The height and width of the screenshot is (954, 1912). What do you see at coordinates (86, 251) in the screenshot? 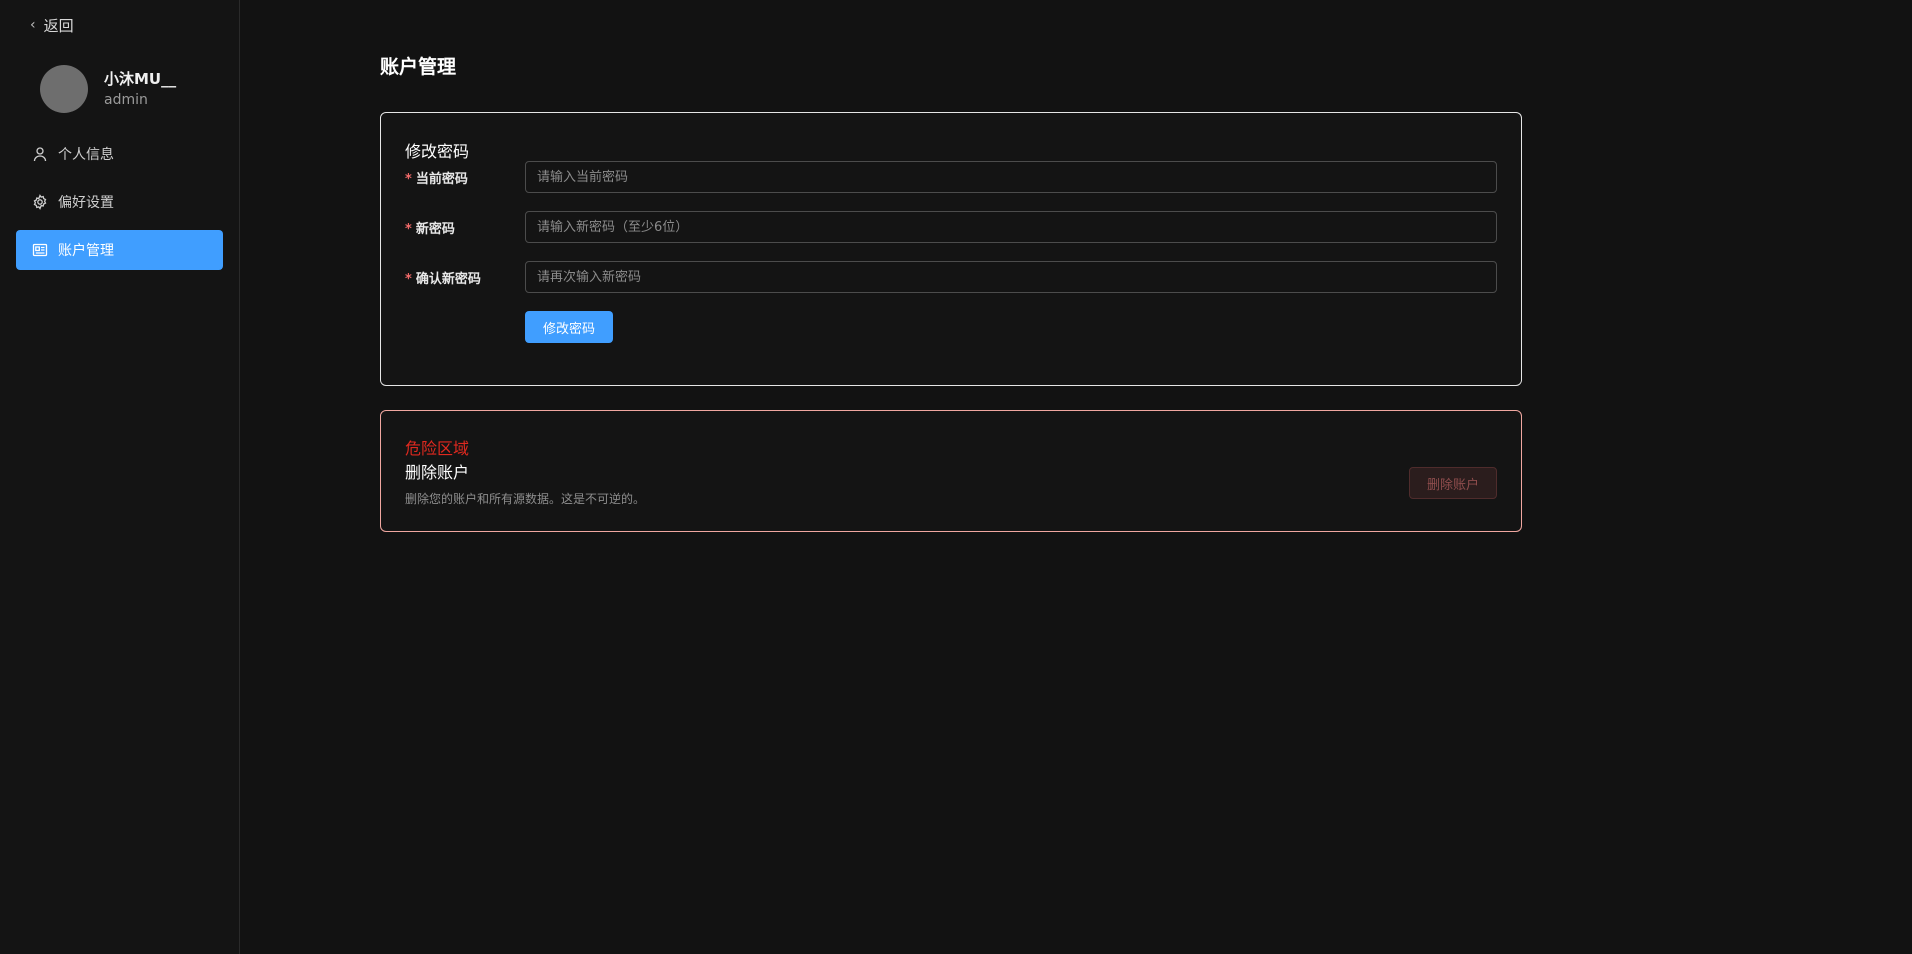
I see `sidebar-item-label: 账户管理` at bounding box center [86, 251].